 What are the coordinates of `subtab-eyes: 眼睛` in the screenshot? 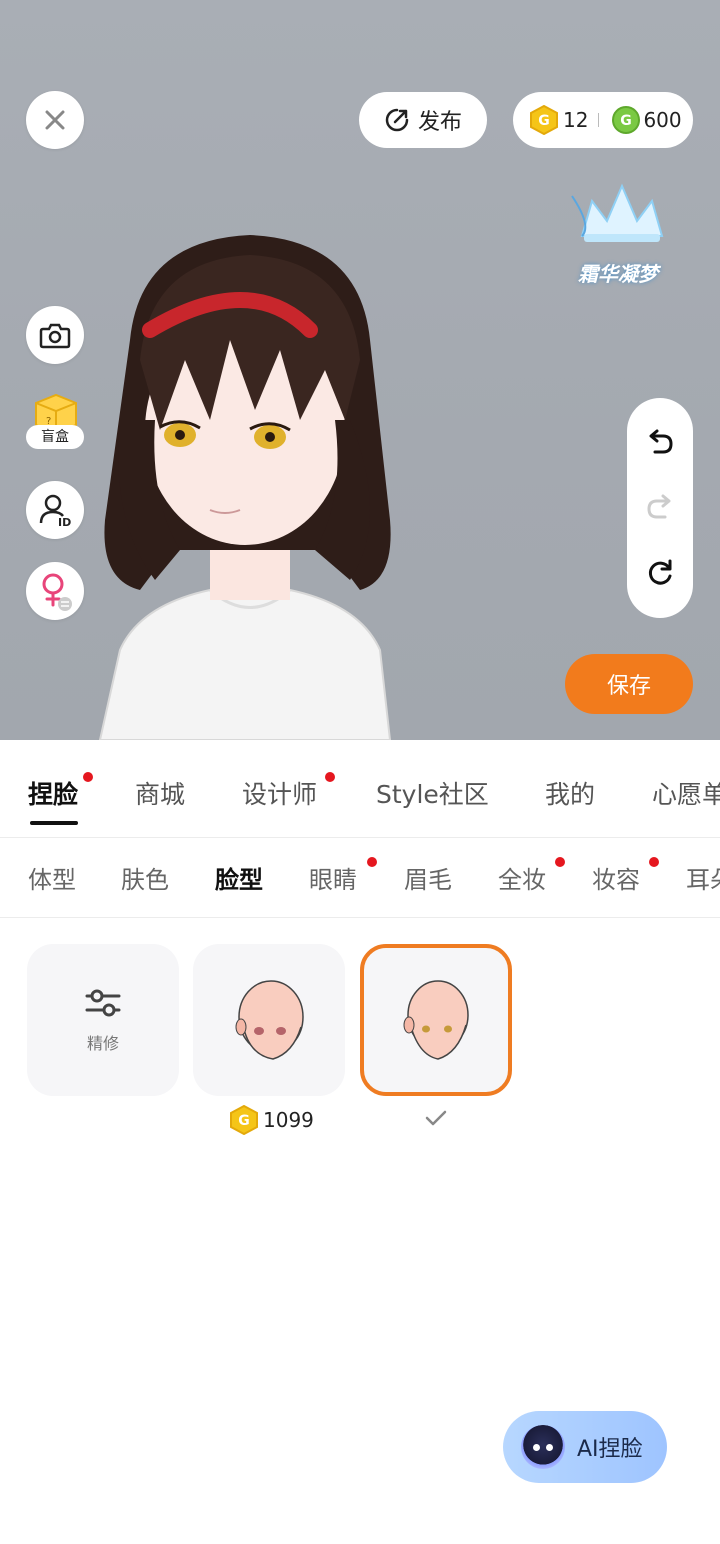 It's located at (333, 877).